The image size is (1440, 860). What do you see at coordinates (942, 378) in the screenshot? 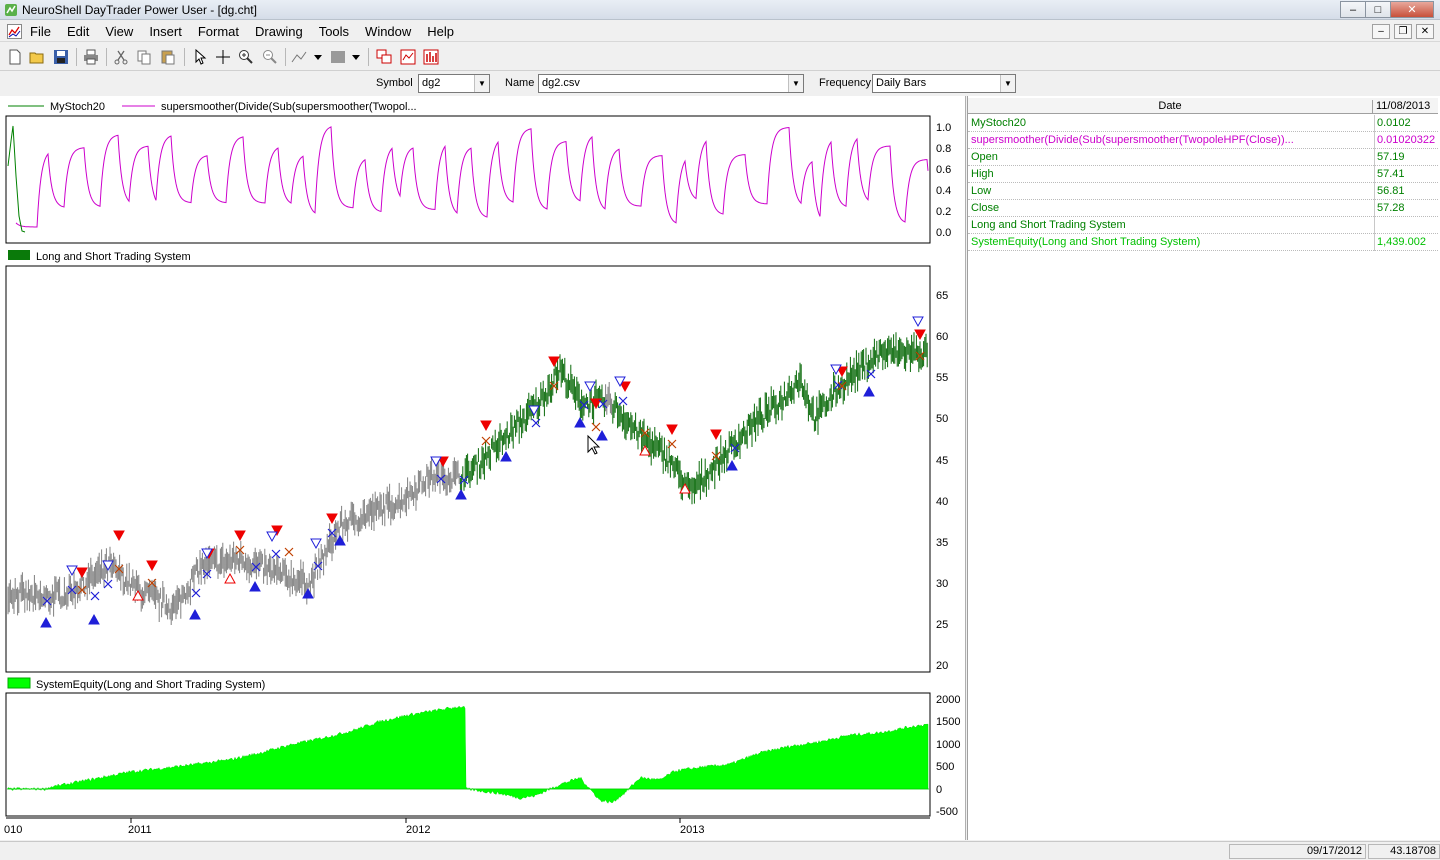
I see `price-tick: 55` at bounding box center [942, 378].